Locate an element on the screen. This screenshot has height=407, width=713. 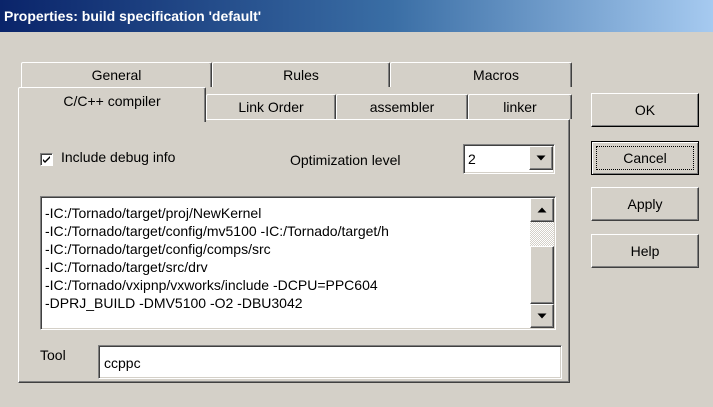
tab-c-compiler: C/C++ compiler is located at coordinates (112, 104).